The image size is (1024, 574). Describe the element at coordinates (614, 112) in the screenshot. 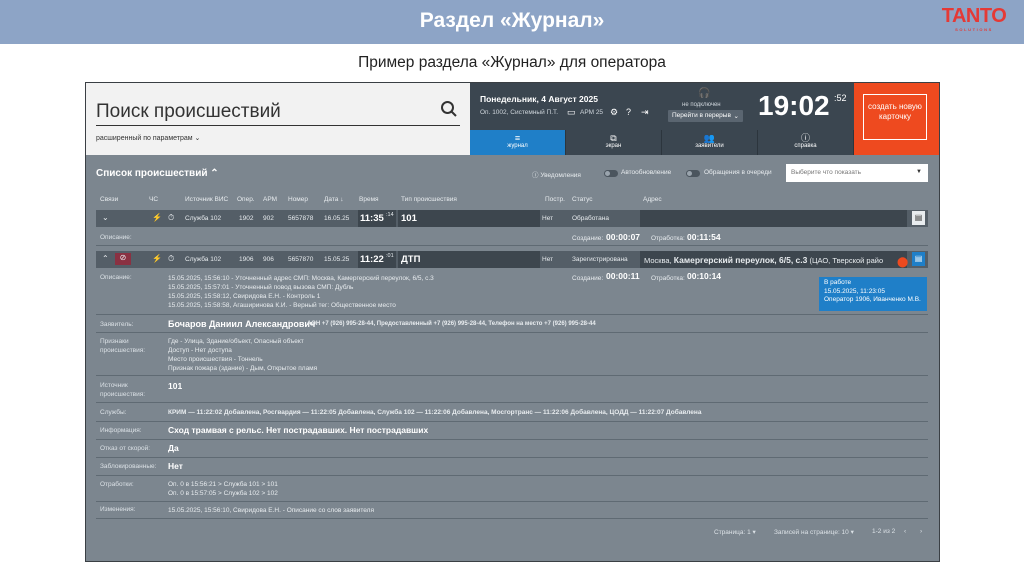

I see `gear-icon: ⚙` at that location.